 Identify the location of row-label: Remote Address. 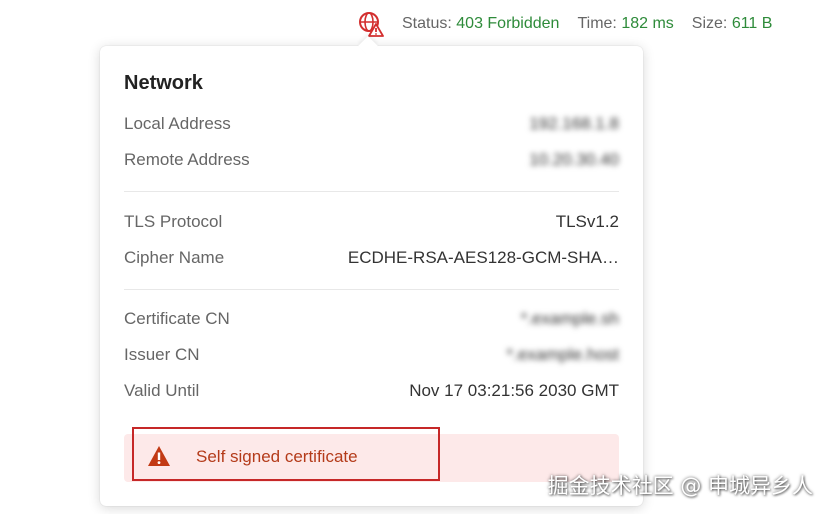
(187, 159).